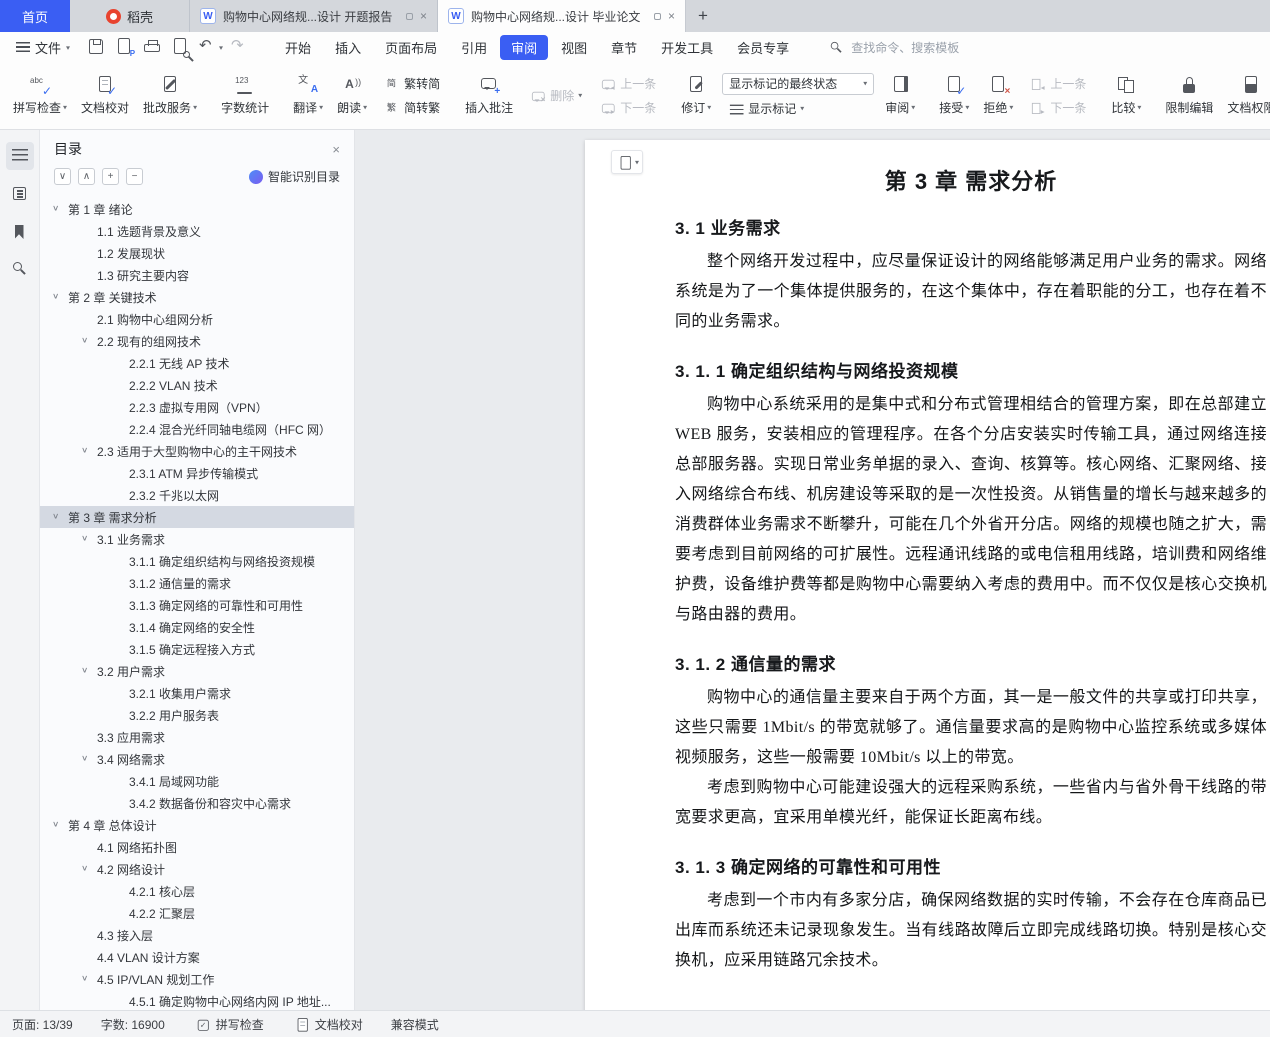 The height and width of the screenshot is (1037, 1270). What do you see at coordinates (197, 803) in the screenshot?
I see `toc-item: 3.4.2 数据备份和容灾中心需求` at bounding box center [197, 803].